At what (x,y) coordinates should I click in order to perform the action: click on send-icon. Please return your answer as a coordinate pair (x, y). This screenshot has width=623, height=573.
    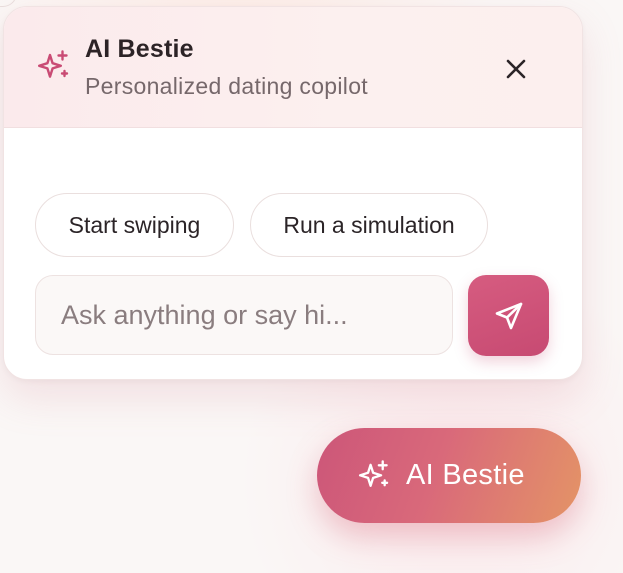
    Looking at the image, I should click on (508, 315).